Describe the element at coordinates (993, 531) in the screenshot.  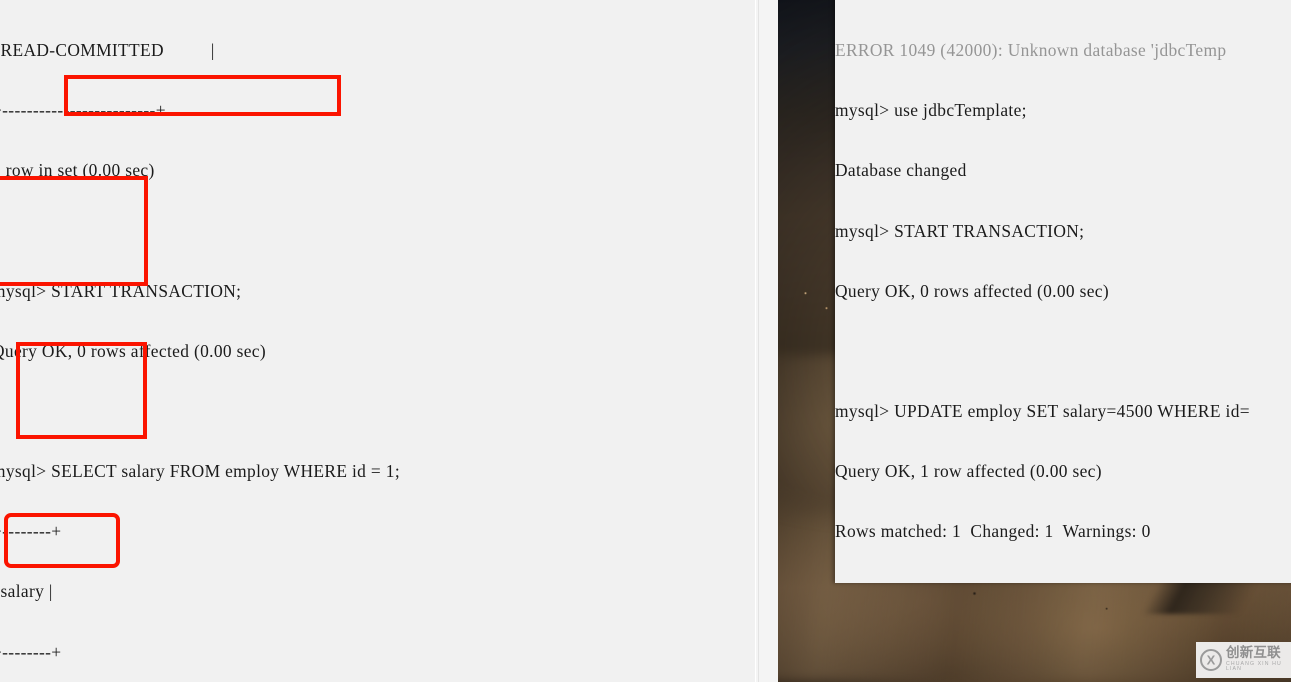
I see `terminal-line: Rows matched: 1 Changed: 1 Warnings: 0` at that location.